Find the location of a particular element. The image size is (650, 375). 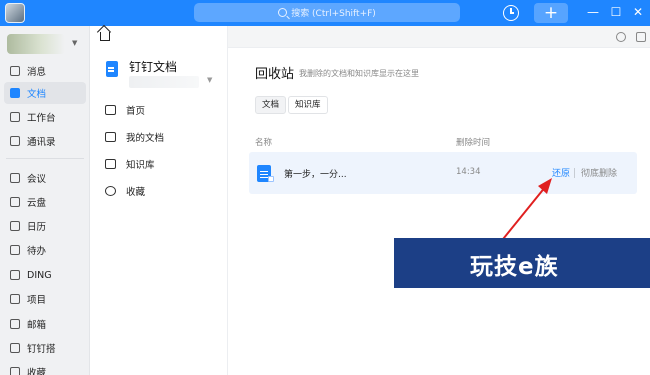

workspace-name is located at coordinates (164, 82).